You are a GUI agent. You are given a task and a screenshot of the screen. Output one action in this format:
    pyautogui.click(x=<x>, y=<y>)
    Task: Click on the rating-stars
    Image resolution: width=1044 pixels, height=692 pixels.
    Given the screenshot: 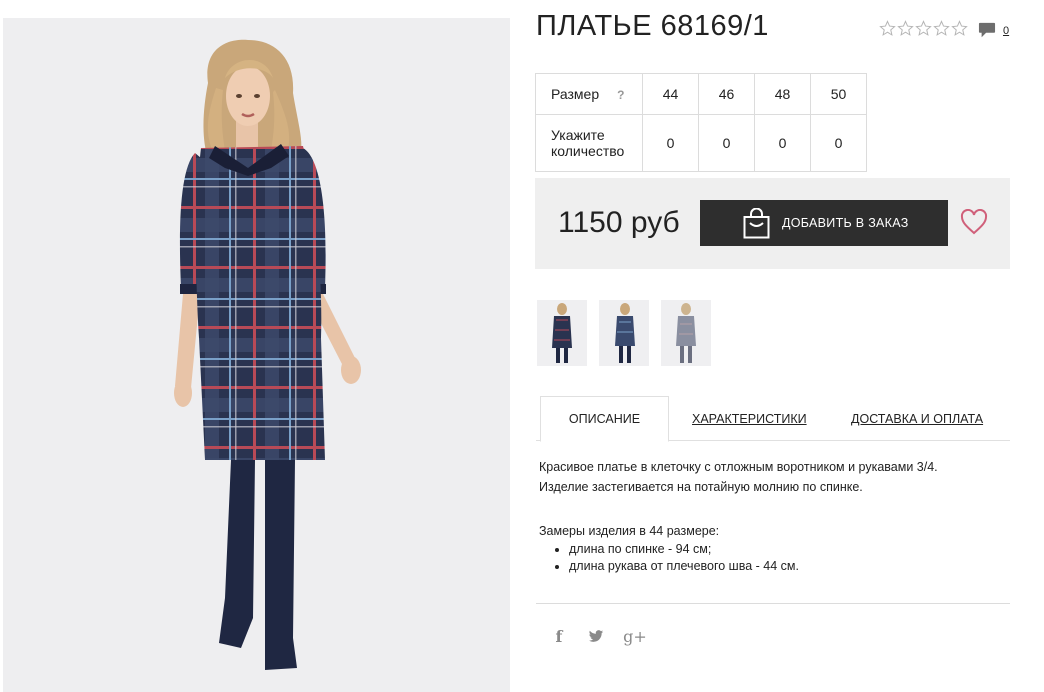 What is the action you would take?
    pyautogui.click(x=923, y=28)
    